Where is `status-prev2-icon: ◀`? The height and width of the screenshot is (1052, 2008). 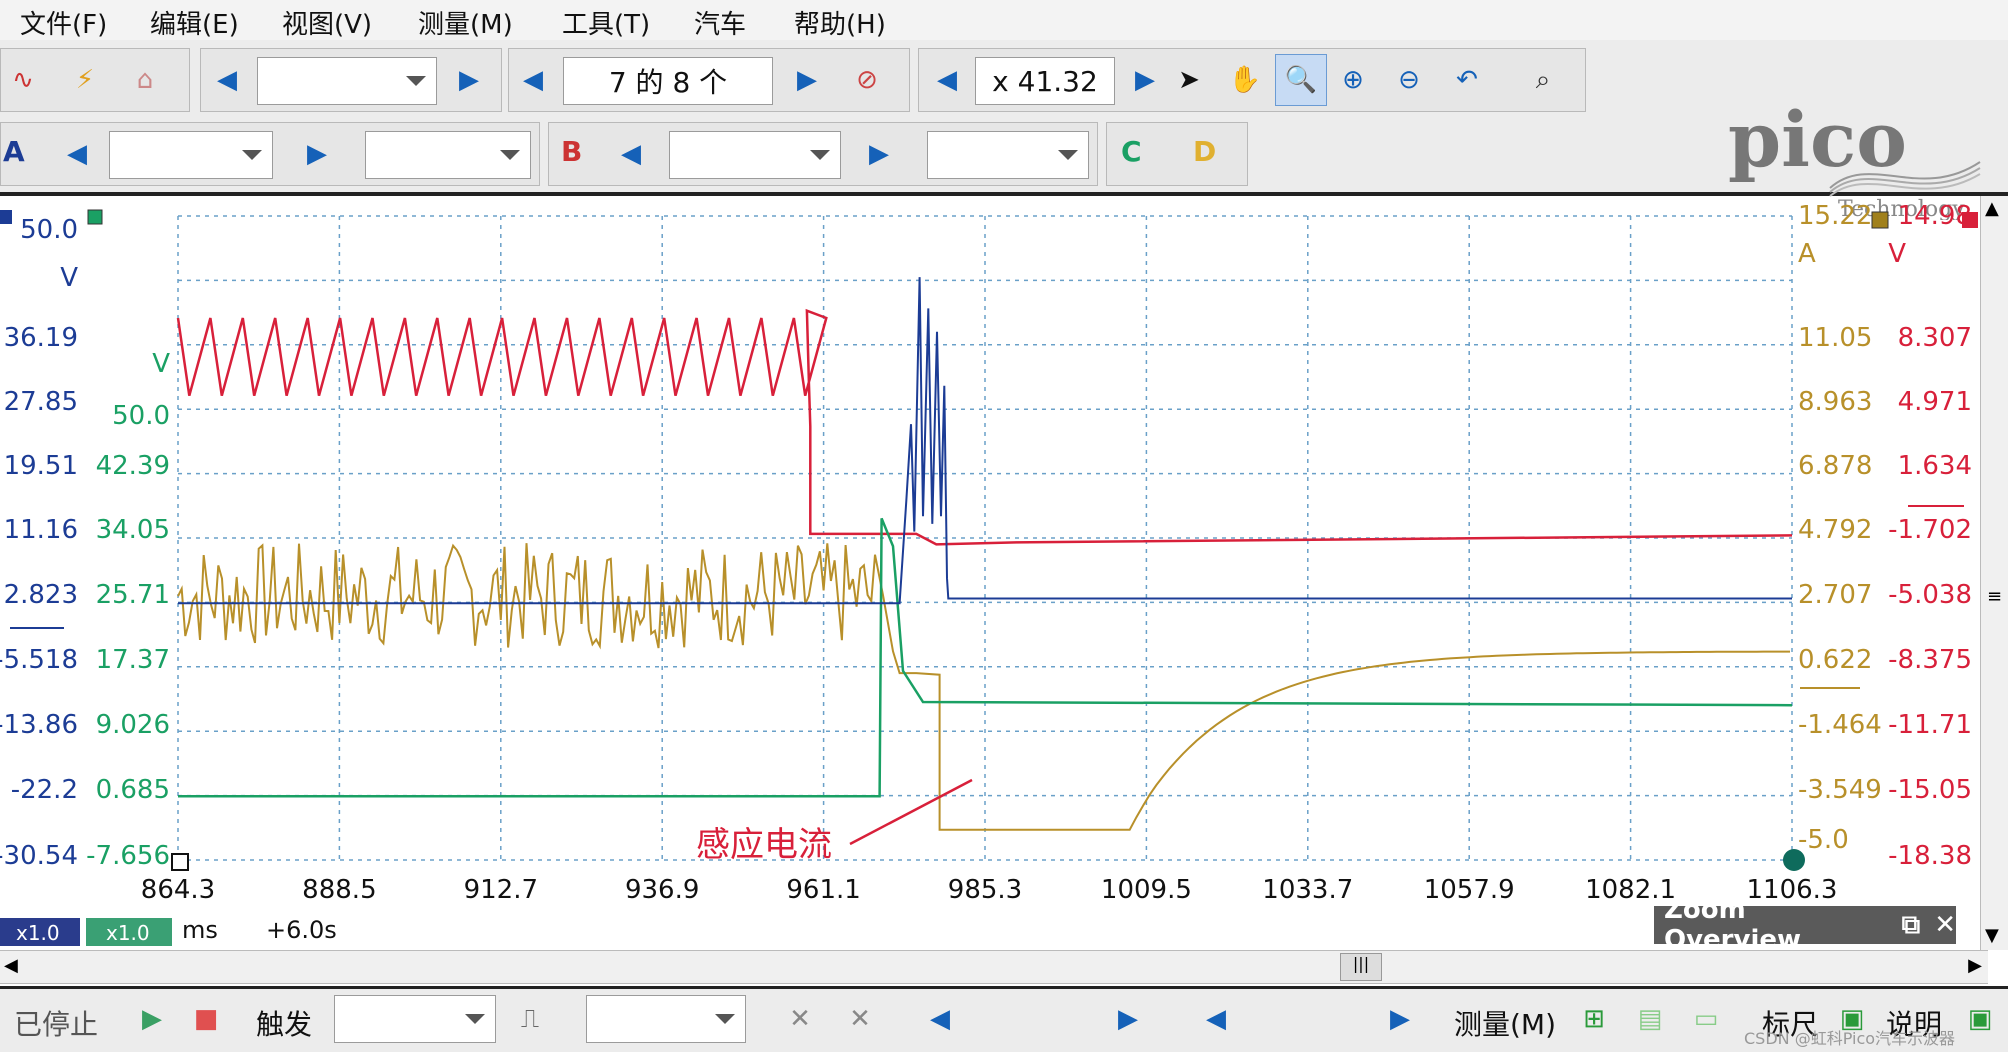 status-prev2-icon: ◀ is located at coordinates (1216, 1019).